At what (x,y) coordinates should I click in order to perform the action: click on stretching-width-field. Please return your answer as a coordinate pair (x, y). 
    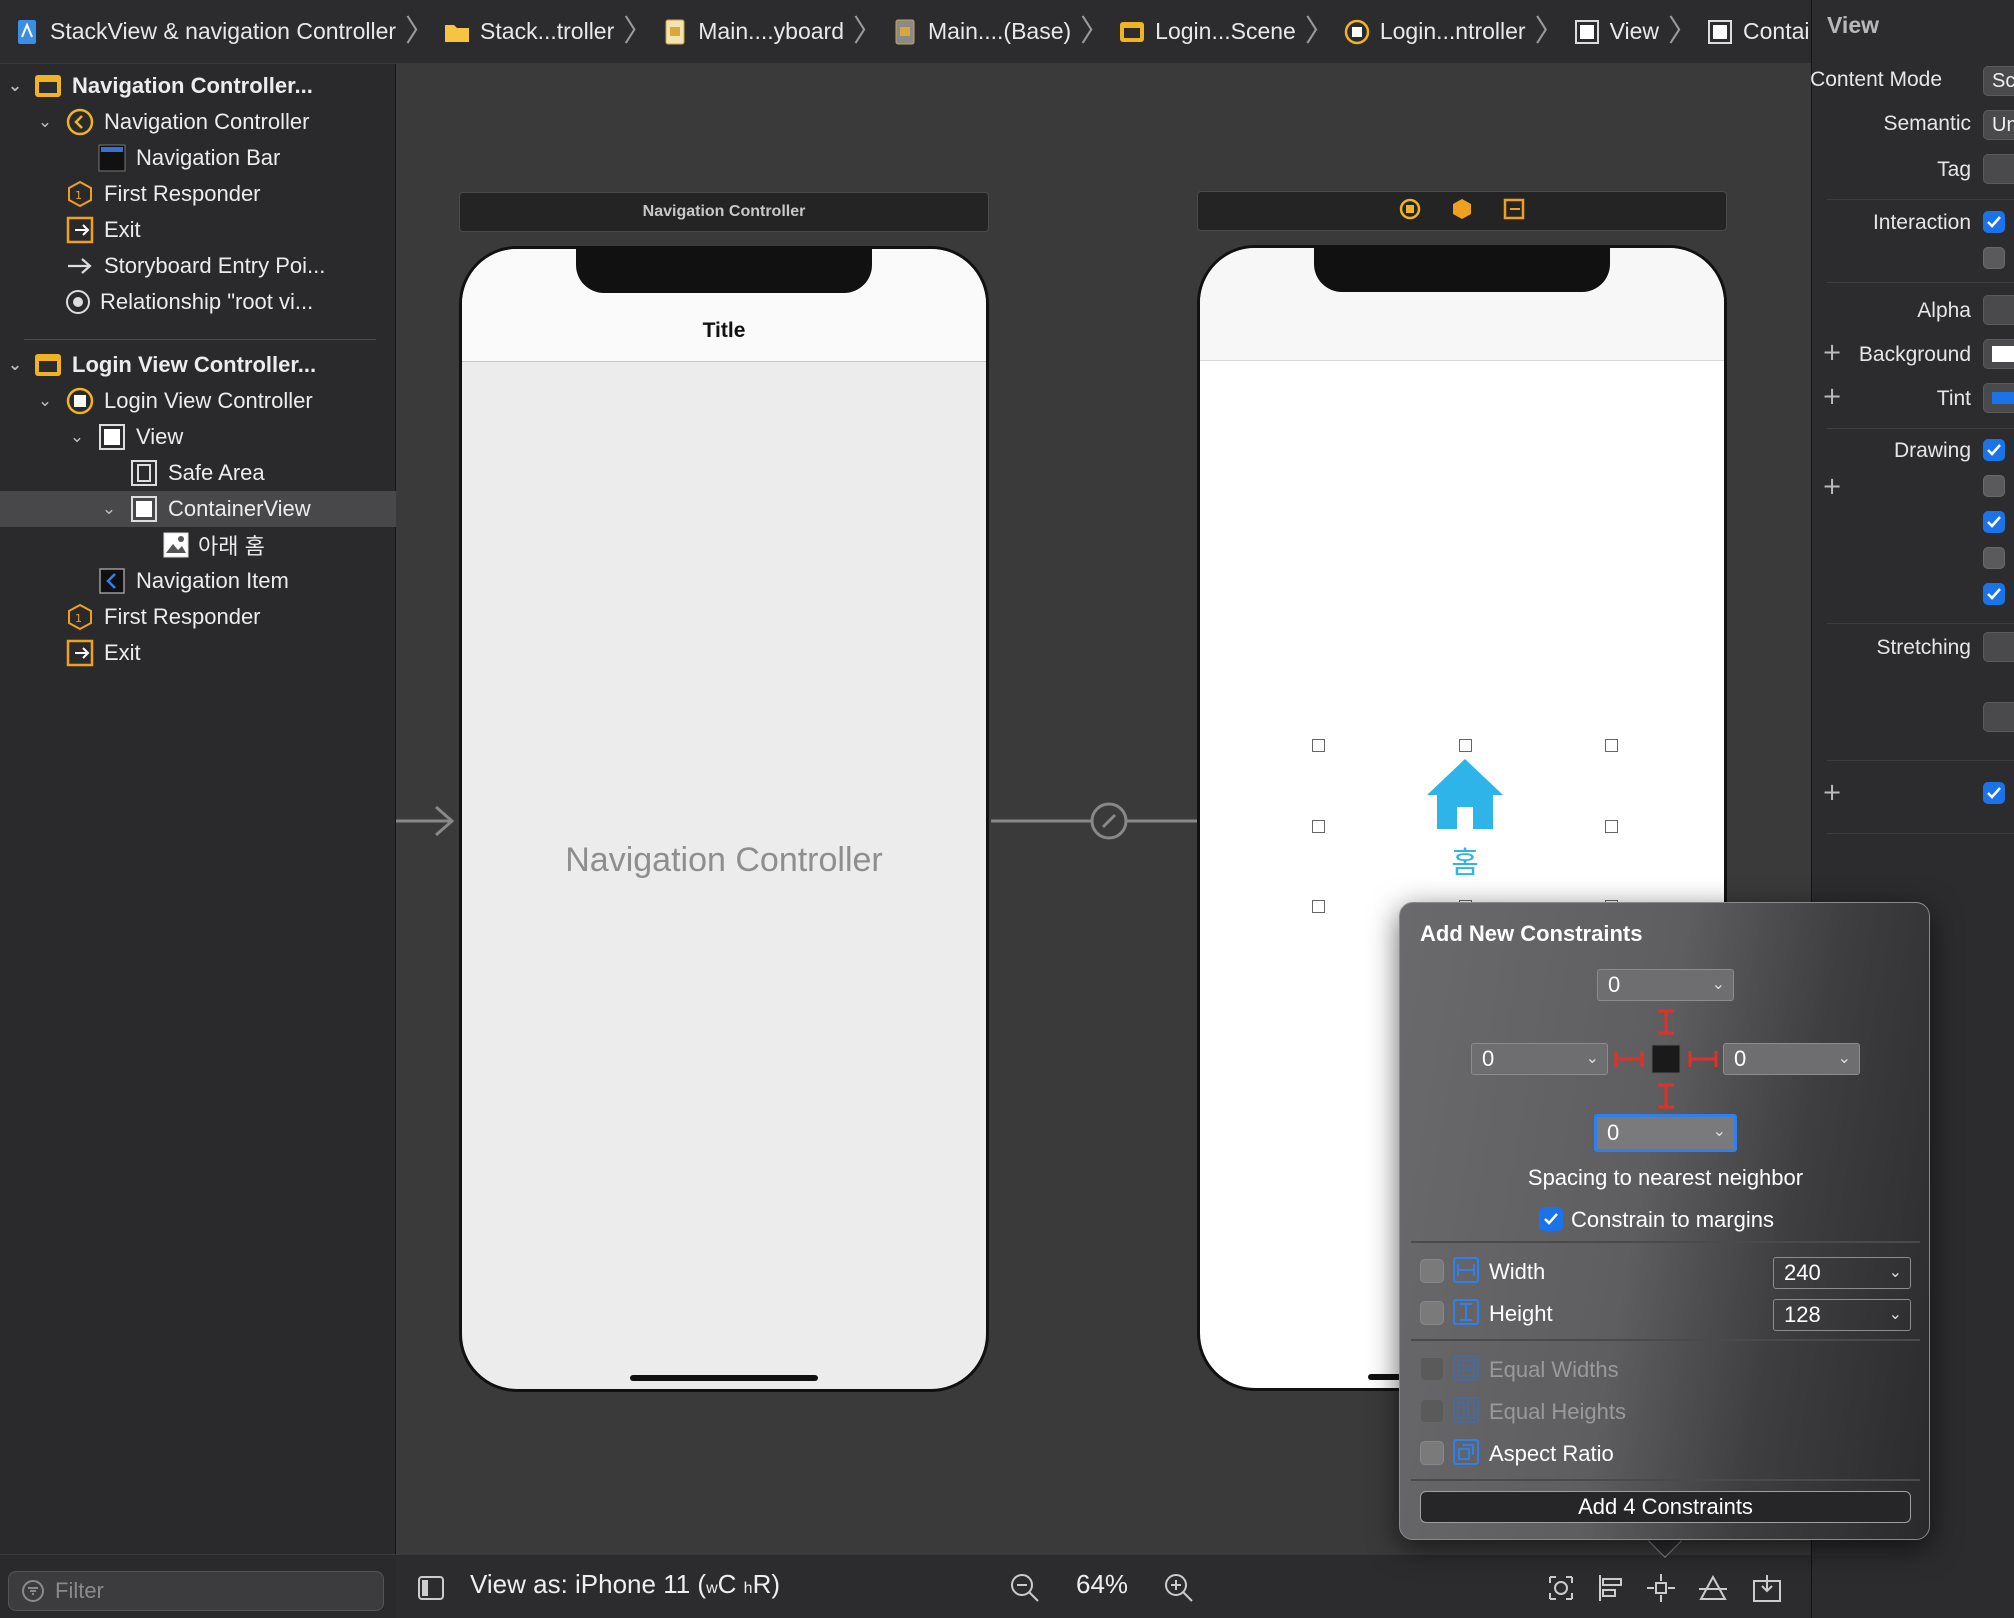
    Looking at the image, I should click on (1998, 717).